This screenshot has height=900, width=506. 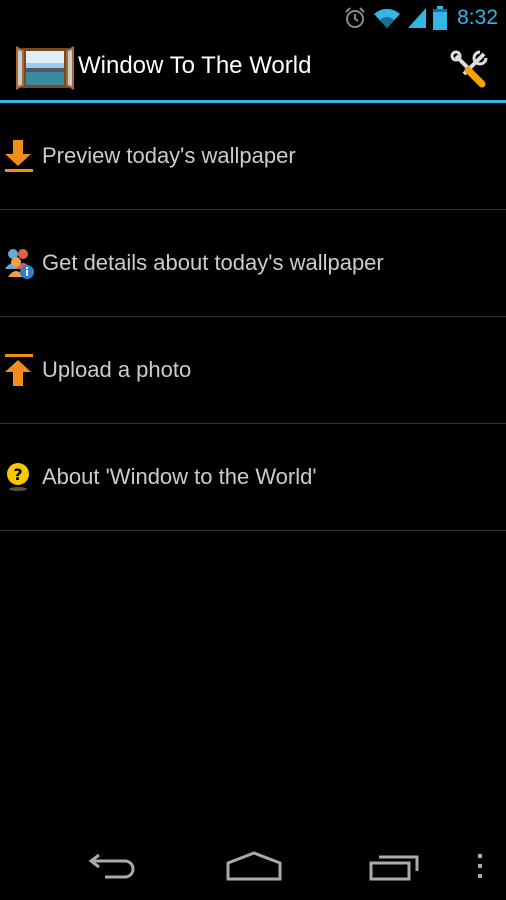 I want to click on menu-item-about: ? About 'Window to the World', so click(x=253, y=477).